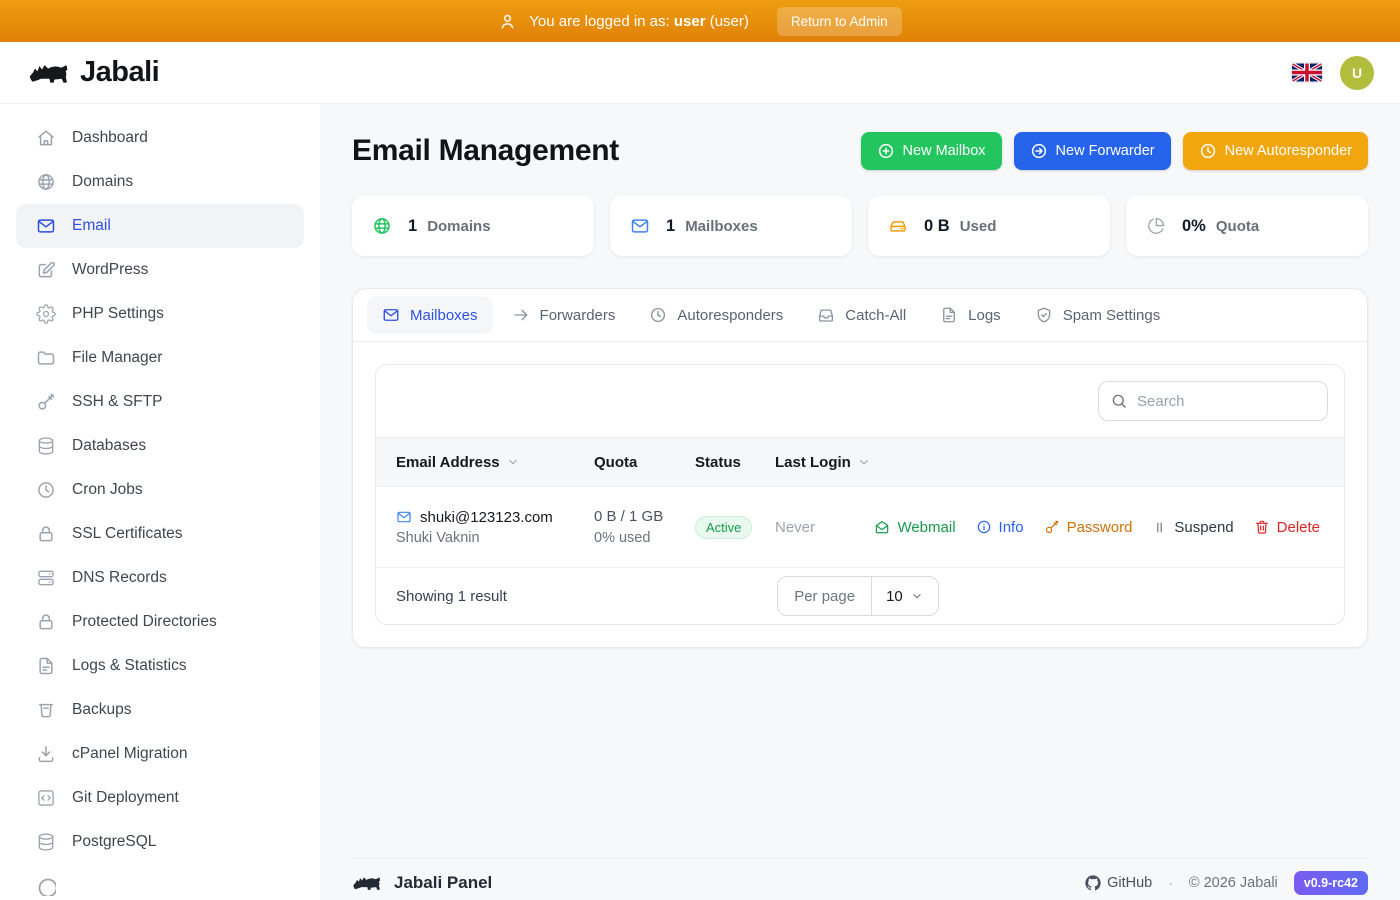 Image resolution: width=1400 pixels, height=900 pixels. Describe the element at coordinates (1098, 315) in the screenshot. I see `tab-spam-settings: Spam Settings` at that location.